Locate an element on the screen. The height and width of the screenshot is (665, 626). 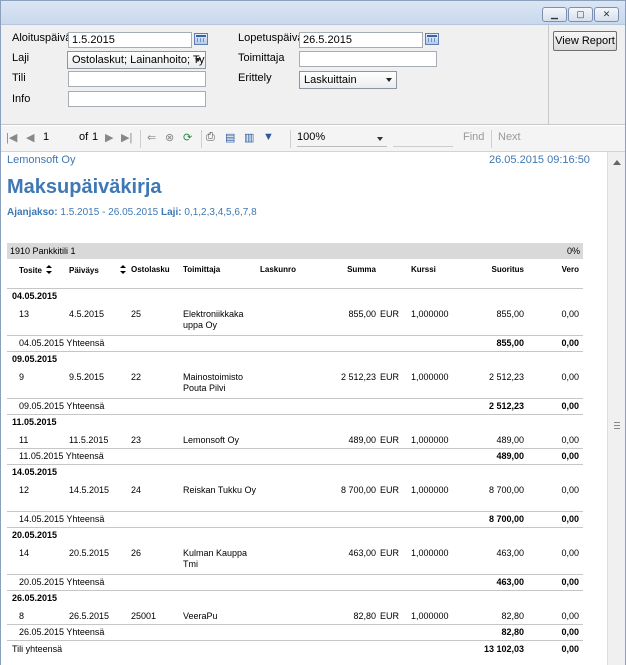
period-value: 1.5.2015 - 26.05.2015 is located at coordinates (109, 212).